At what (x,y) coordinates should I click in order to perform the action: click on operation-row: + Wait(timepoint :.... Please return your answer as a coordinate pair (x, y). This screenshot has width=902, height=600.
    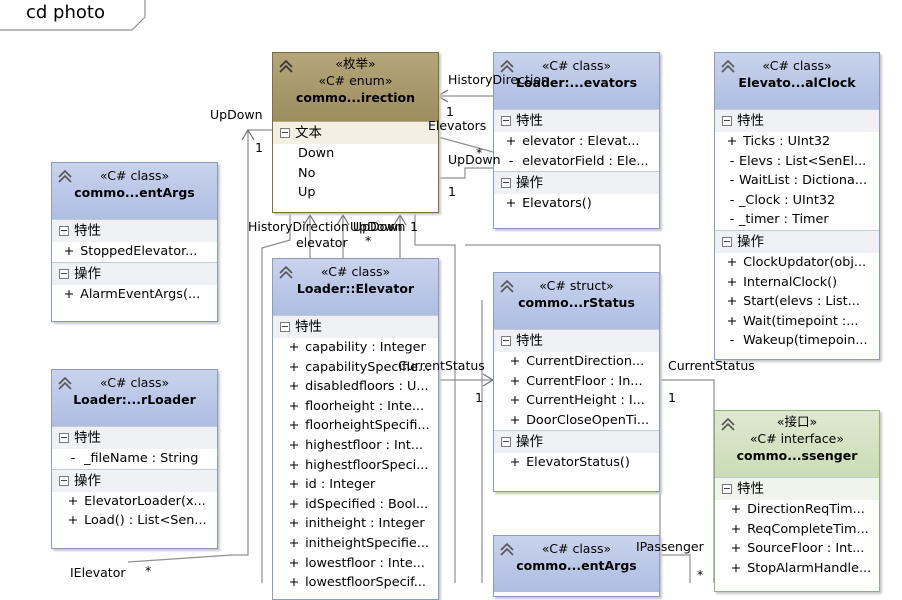
    Looking at the image, I should click on (792, 321).